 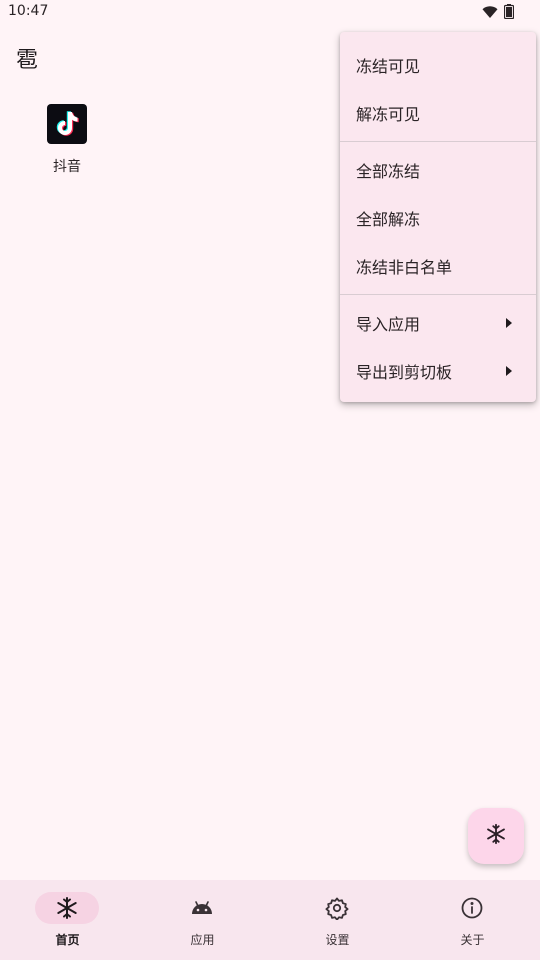 What do you see at coordinates (202, 940) in the screenshot?
I see `nav-label: 应用` at bounding box center [202, 940].